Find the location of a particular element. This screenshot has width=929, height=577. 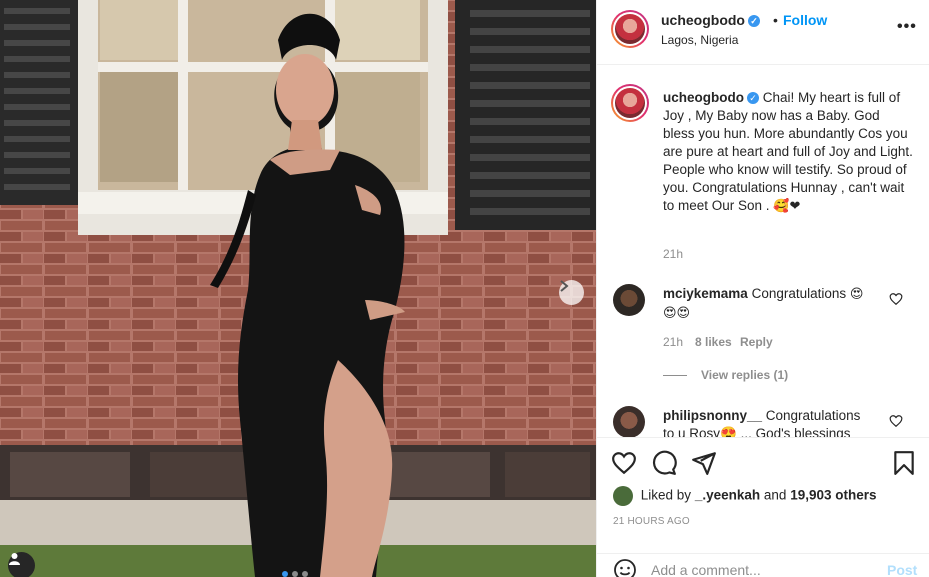

share-icon is located at coordinates (704, 463).